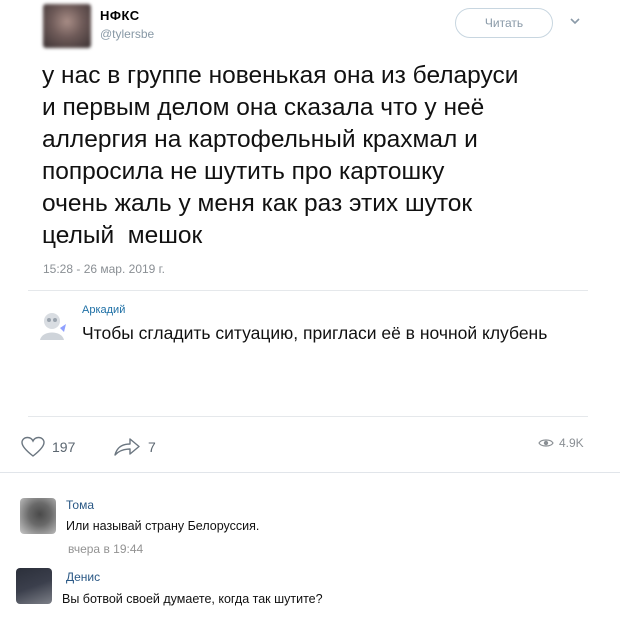 This screenshot has height=641, width=620. I want to click on comment-text: Или называй страну Белоруссия., so click(163, 526).